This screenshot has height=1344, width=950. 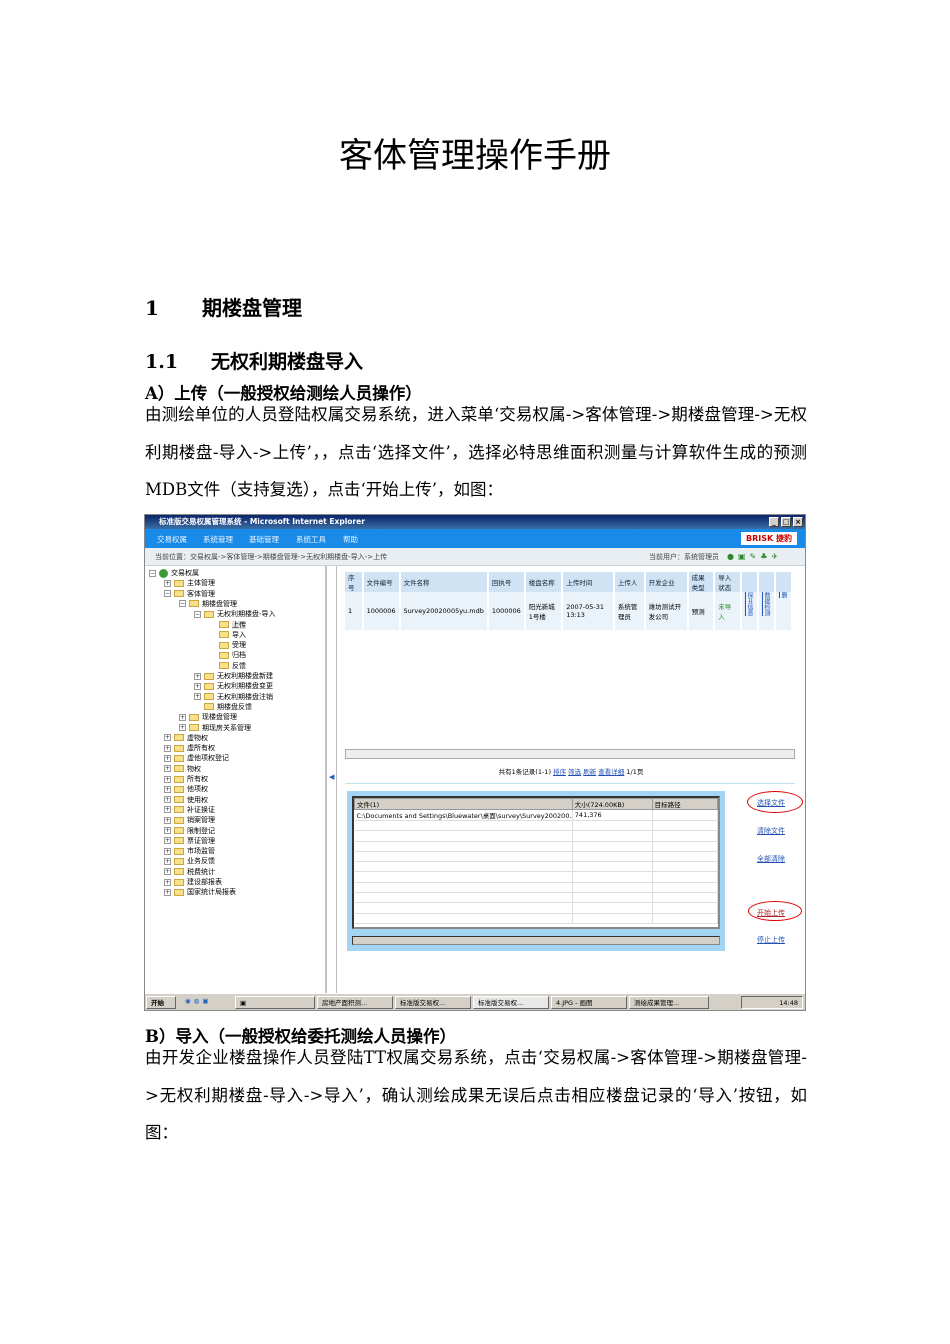 What do you see at coordinates (227, 666) in the screenshot?
I see `tree-item: 反馈` at bounding box center [227, 666].